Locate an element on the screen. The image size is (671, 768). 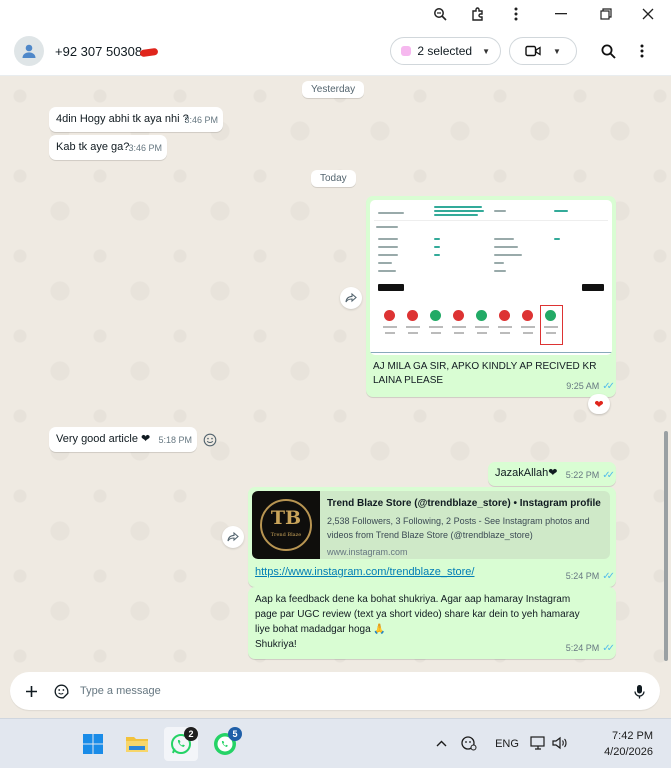
screenshot-thumbnail is located at coordinates (491, 277).